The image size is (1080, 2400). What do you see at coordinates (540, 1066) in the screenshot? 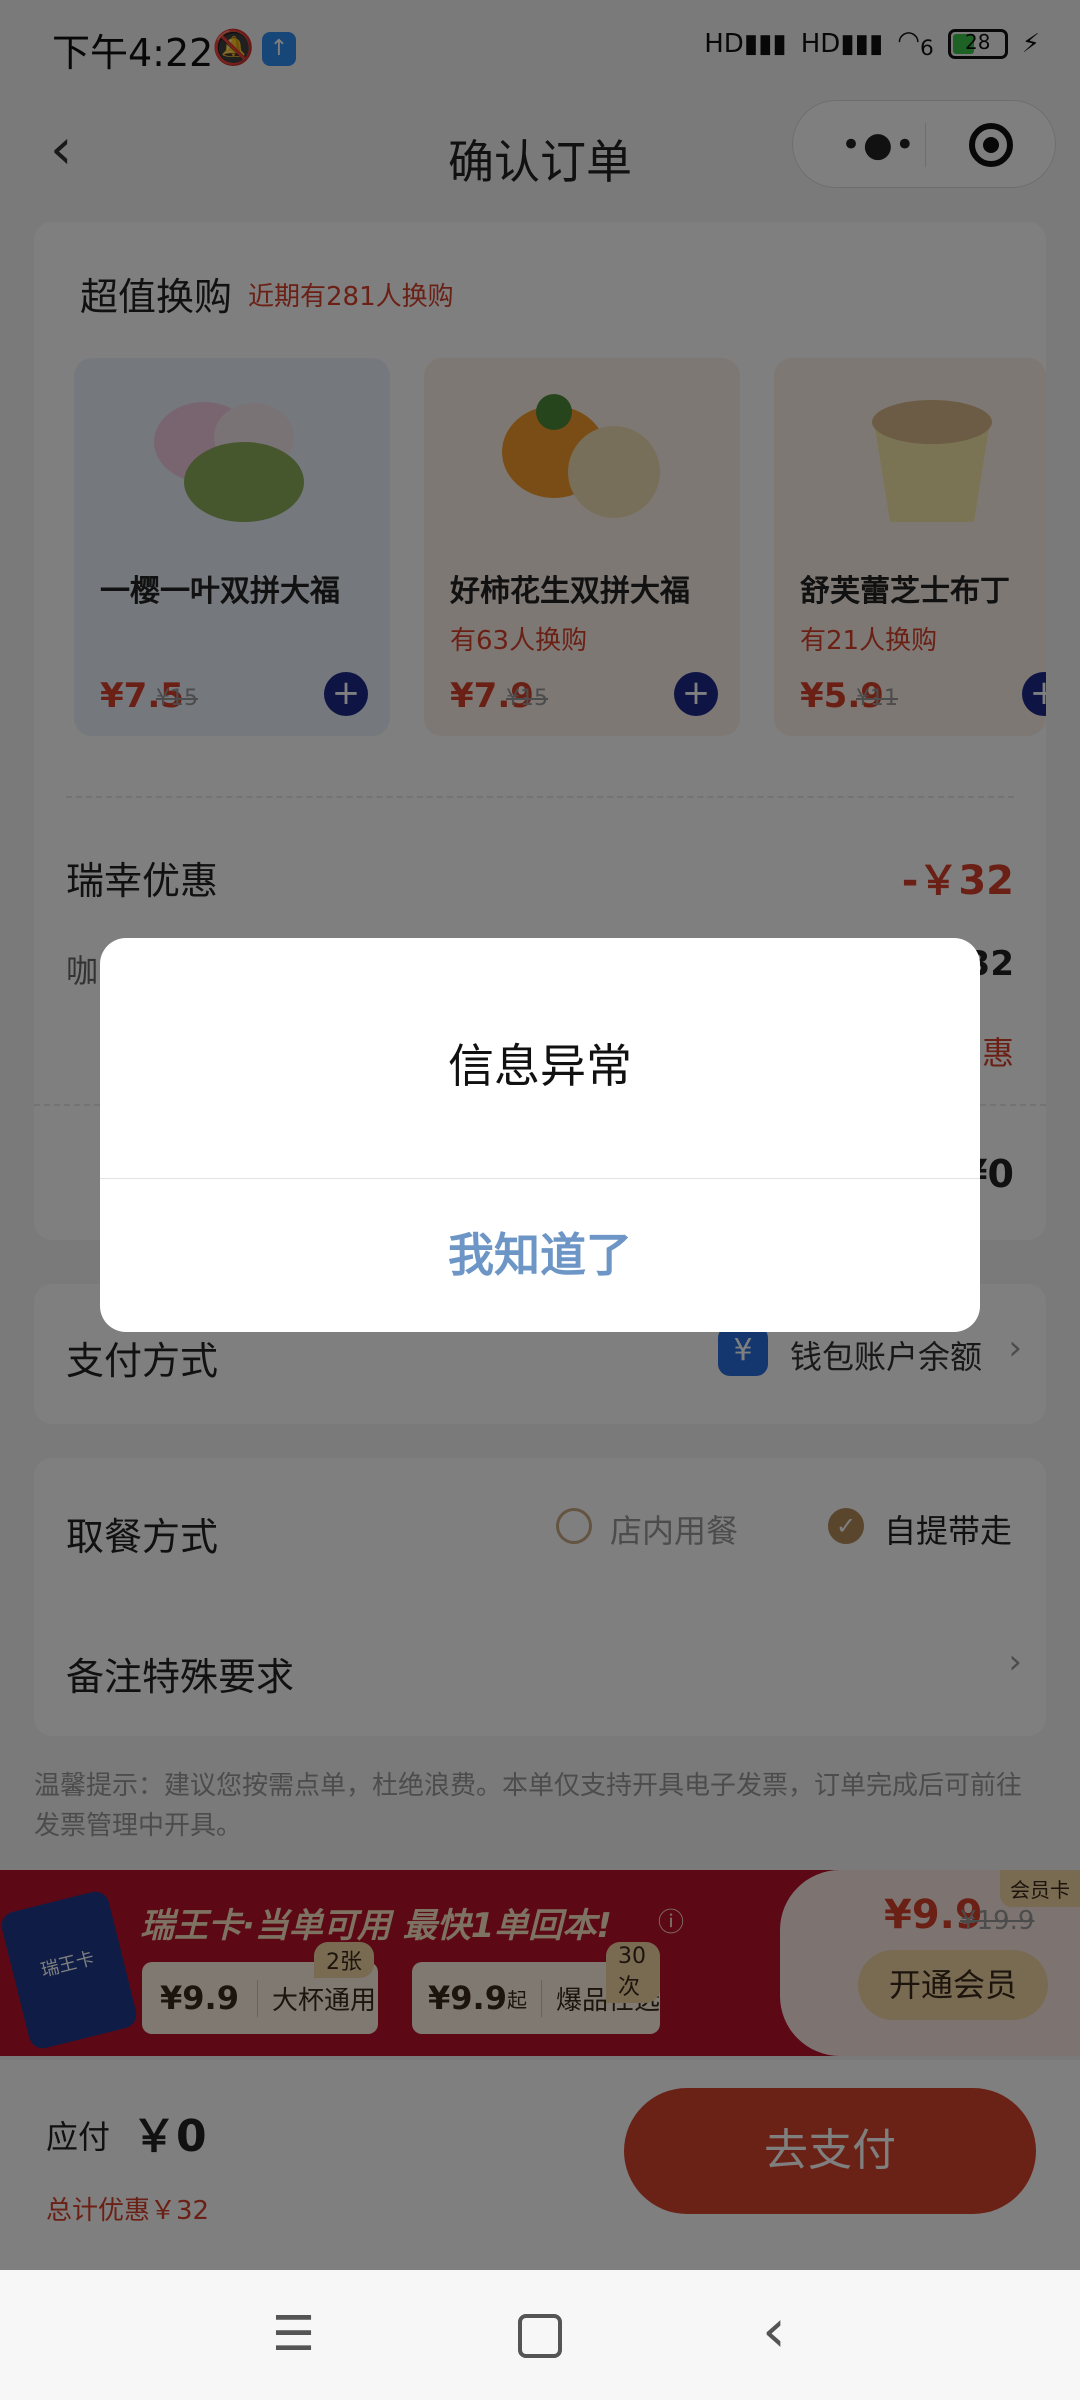
I see `dialog-message: 信息异常` at bounding box center [540, 1066].